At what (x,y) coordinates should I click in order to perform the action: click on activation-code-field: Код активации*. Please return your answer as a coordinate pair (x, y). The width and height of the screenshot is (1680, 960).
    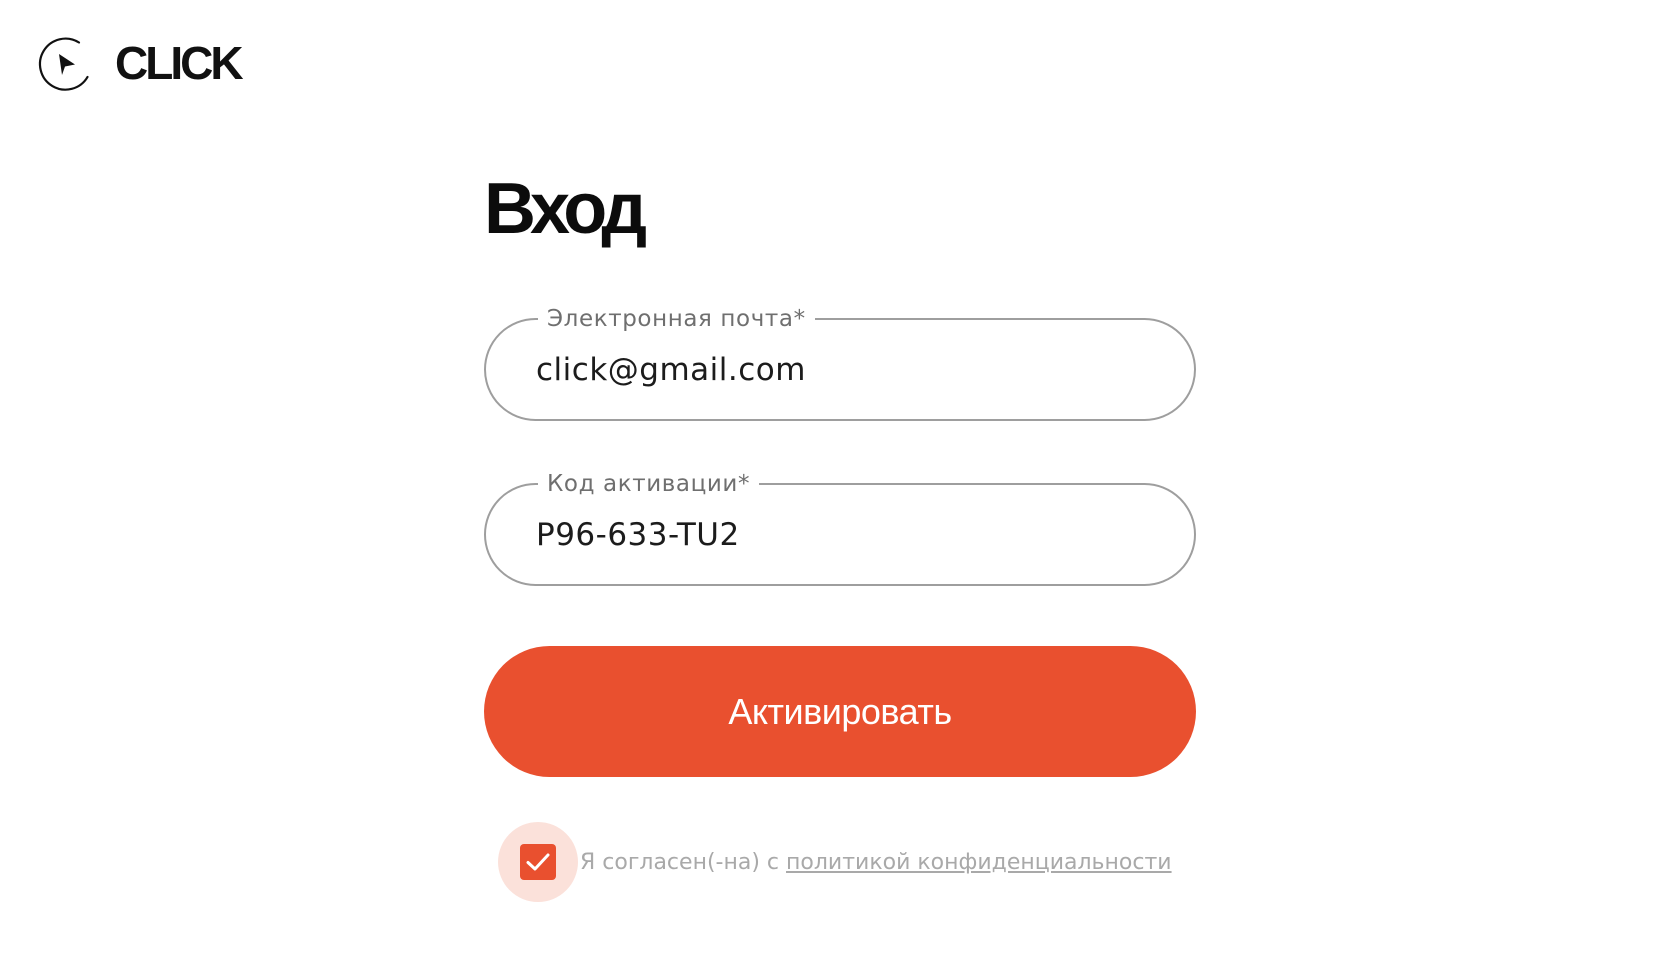
    Looking at the image, I should click on (840, 528).